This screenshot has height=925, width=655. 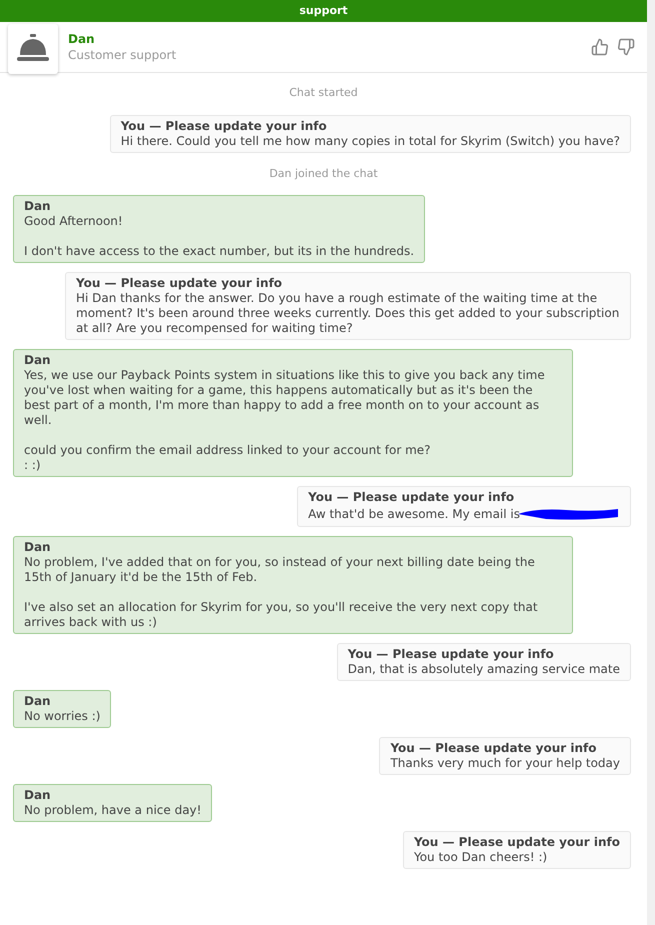 I want to click on message-text: You too Dan cheers! :), so click(x=481, y=857).